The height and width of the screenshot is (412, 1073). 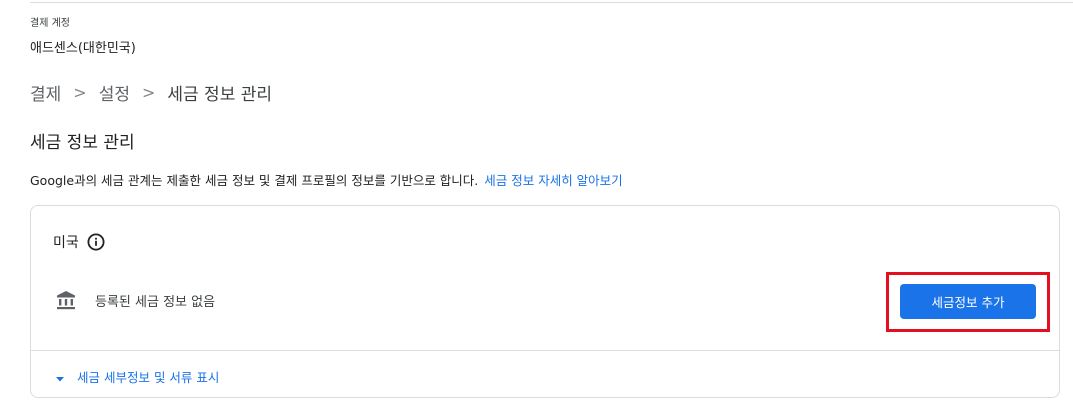 What do you see at coordinates (551, 2) in the screenshot?
I see `top-divider` at bounding box center [551, 2].